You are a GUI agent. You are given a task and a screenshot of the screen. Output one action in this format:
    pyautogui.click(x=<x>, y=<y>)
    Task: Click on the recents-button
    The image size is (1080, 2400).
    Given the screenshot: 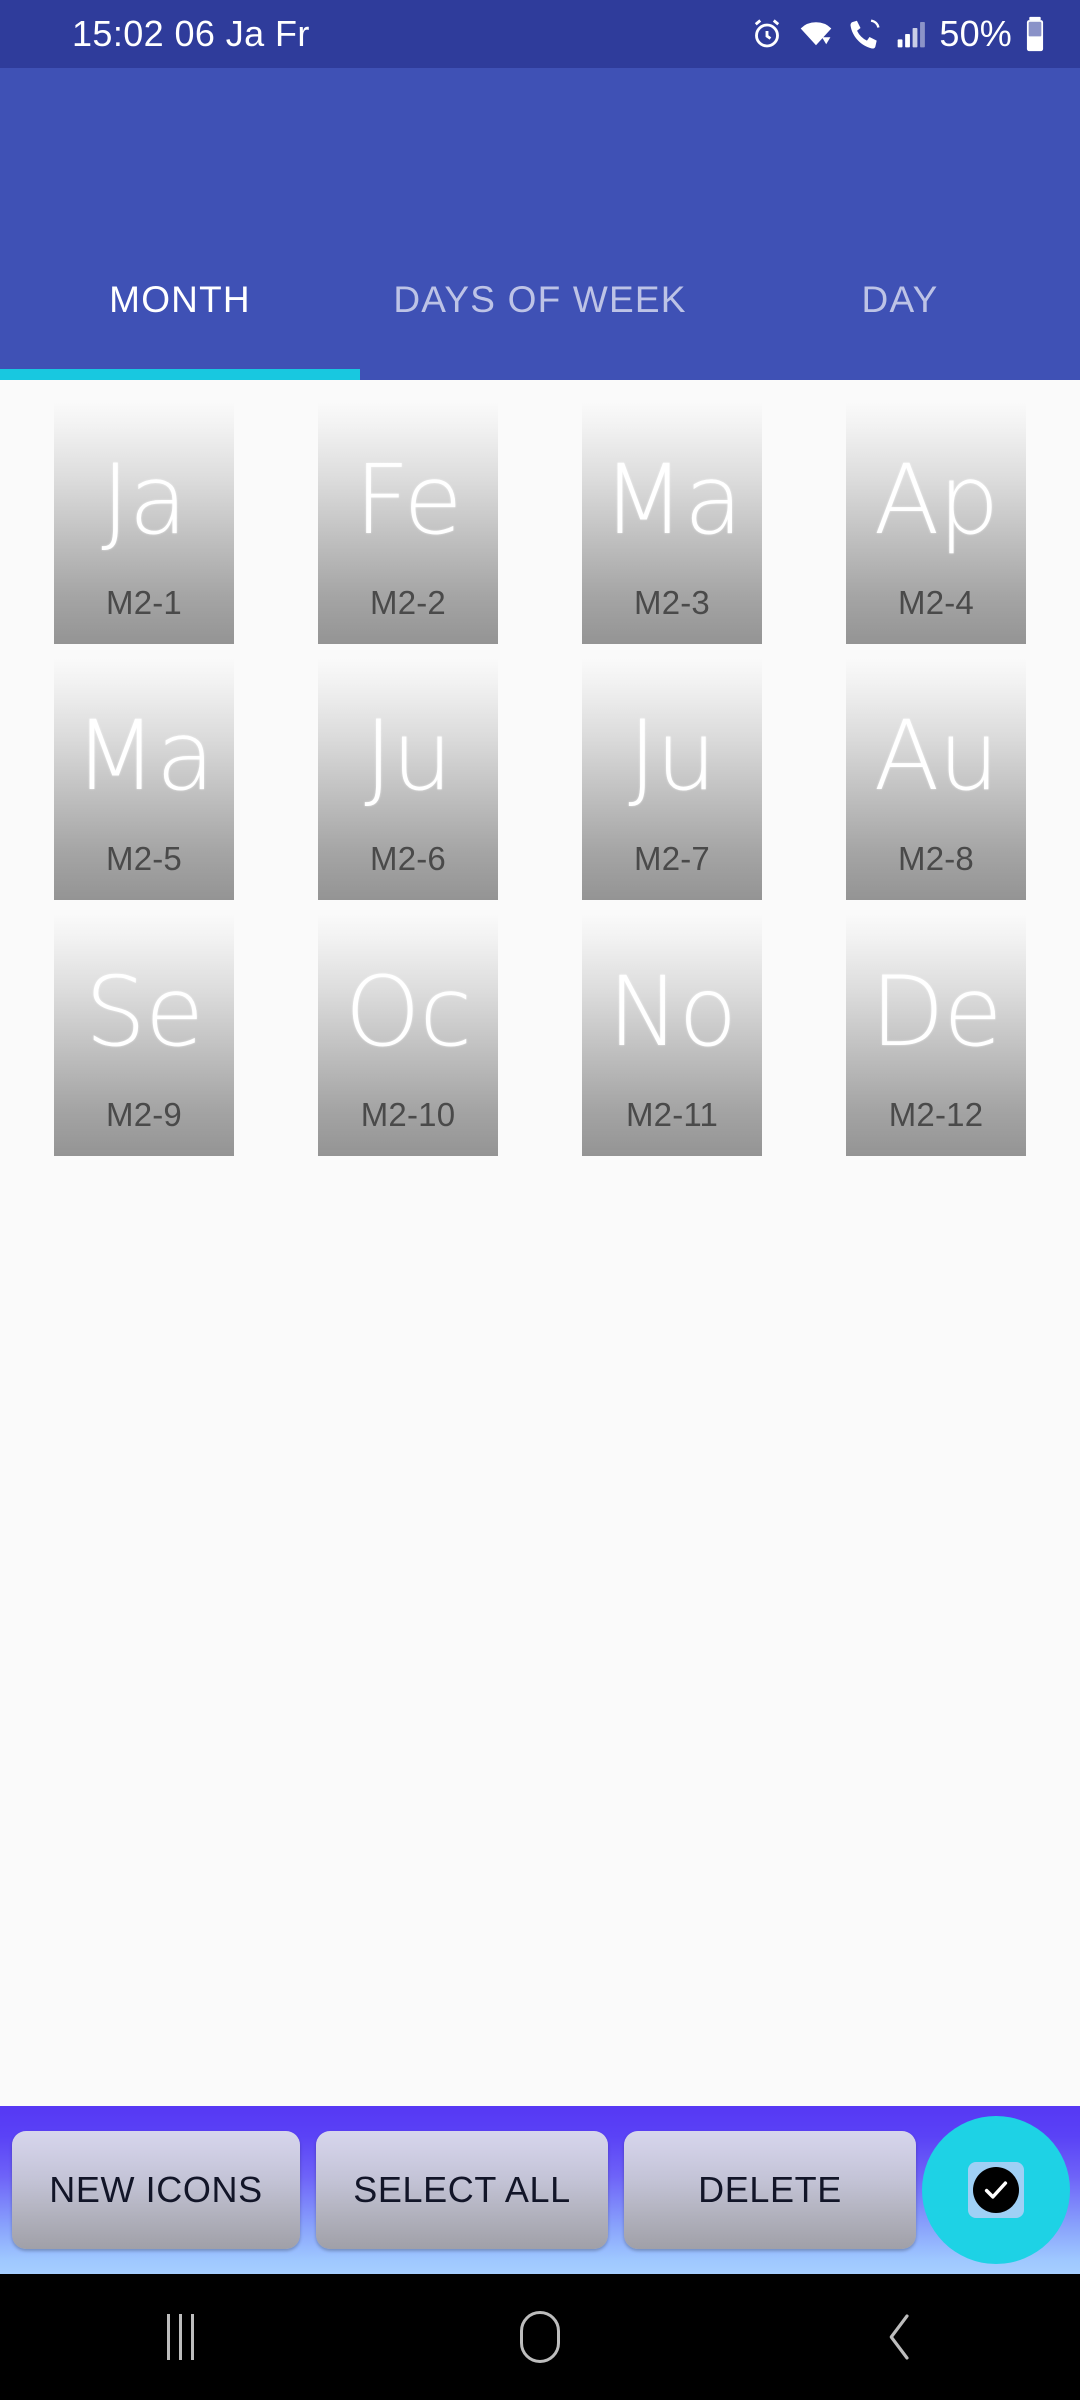 What is the action you would take?
    pyautogui.click(x=180, y=2337)
    